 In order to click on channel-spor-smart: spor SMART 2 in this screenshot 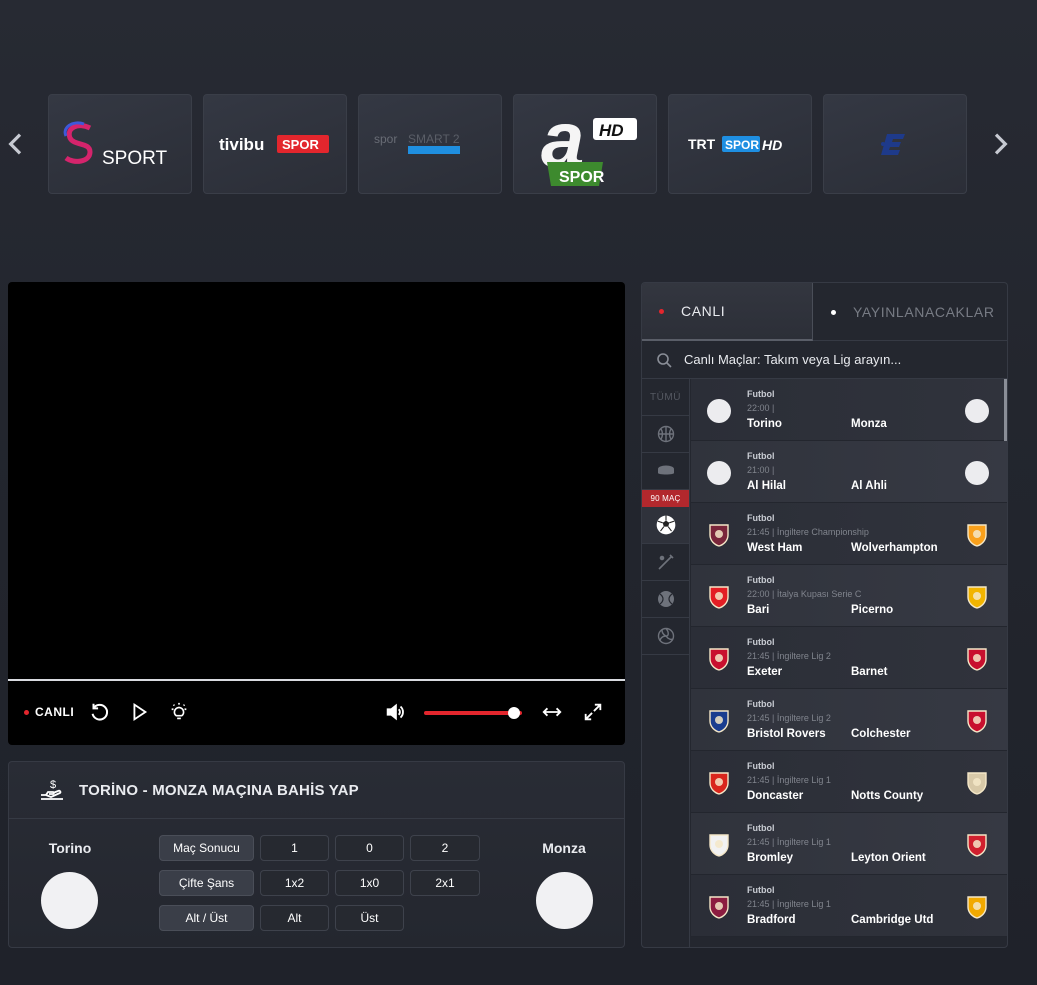, I will do `click(430, 144)`.